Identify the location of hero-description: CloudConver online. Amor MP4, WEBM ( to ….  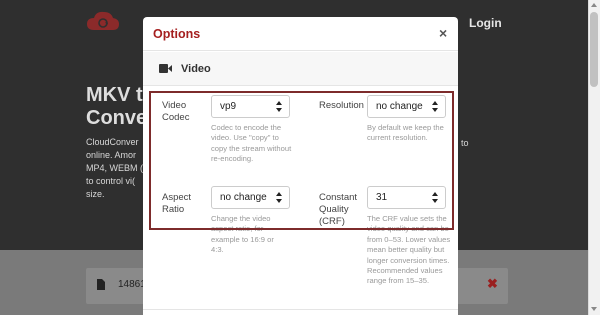
(115, 168).